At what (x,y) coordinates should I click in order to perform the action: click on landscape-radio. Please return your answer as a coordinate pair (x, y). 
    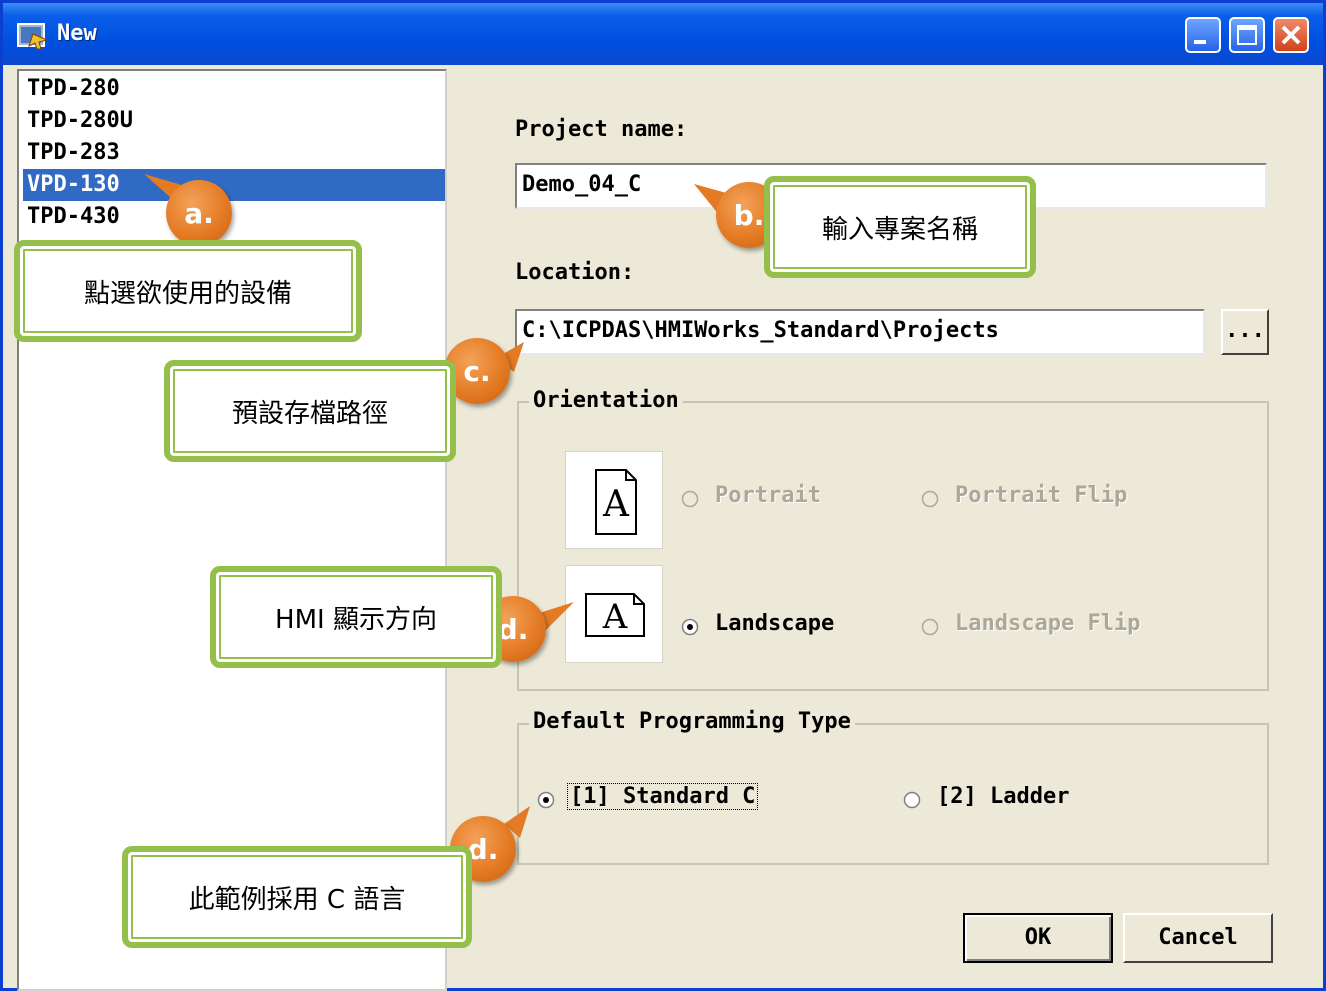
    Looking at the image, I should click on (690, 627).